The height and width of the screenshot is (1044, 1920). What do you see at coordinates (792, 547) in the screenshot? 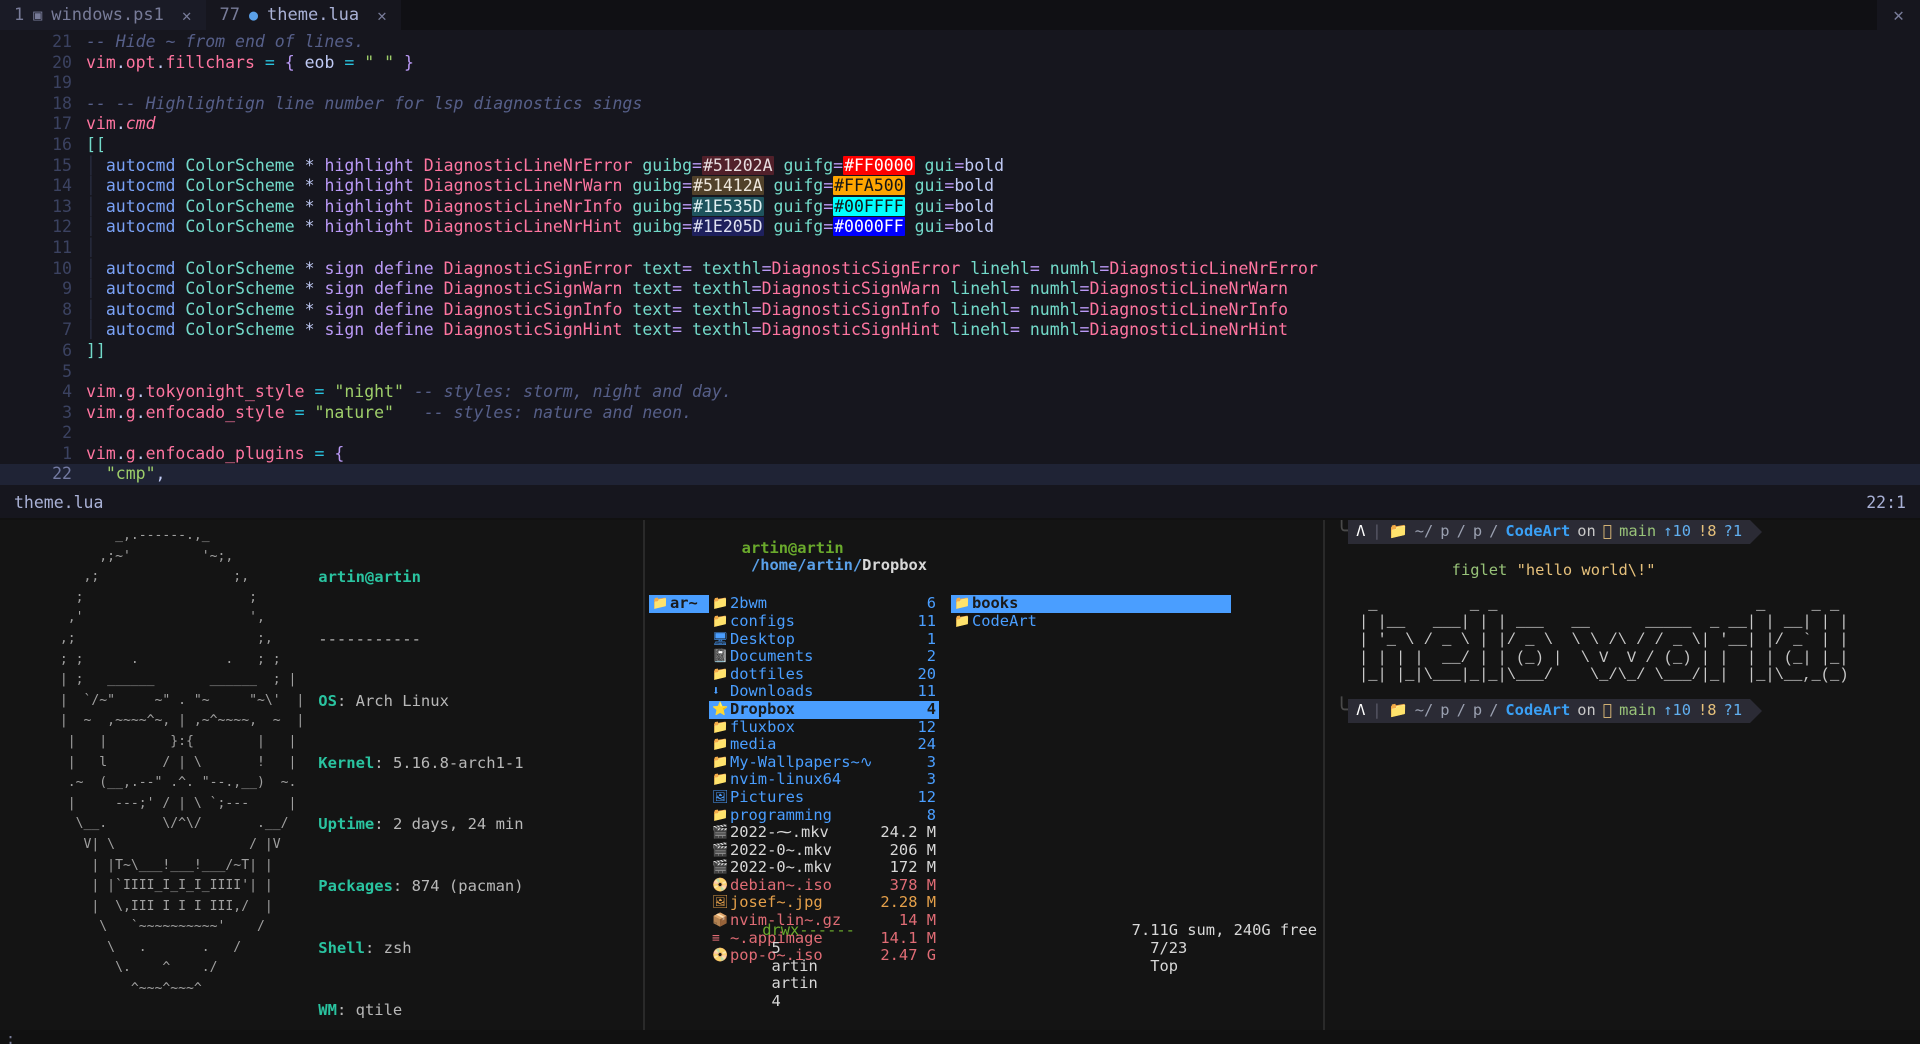
I see `ranger-user: artin@artin` at bounding box center [792, 547].